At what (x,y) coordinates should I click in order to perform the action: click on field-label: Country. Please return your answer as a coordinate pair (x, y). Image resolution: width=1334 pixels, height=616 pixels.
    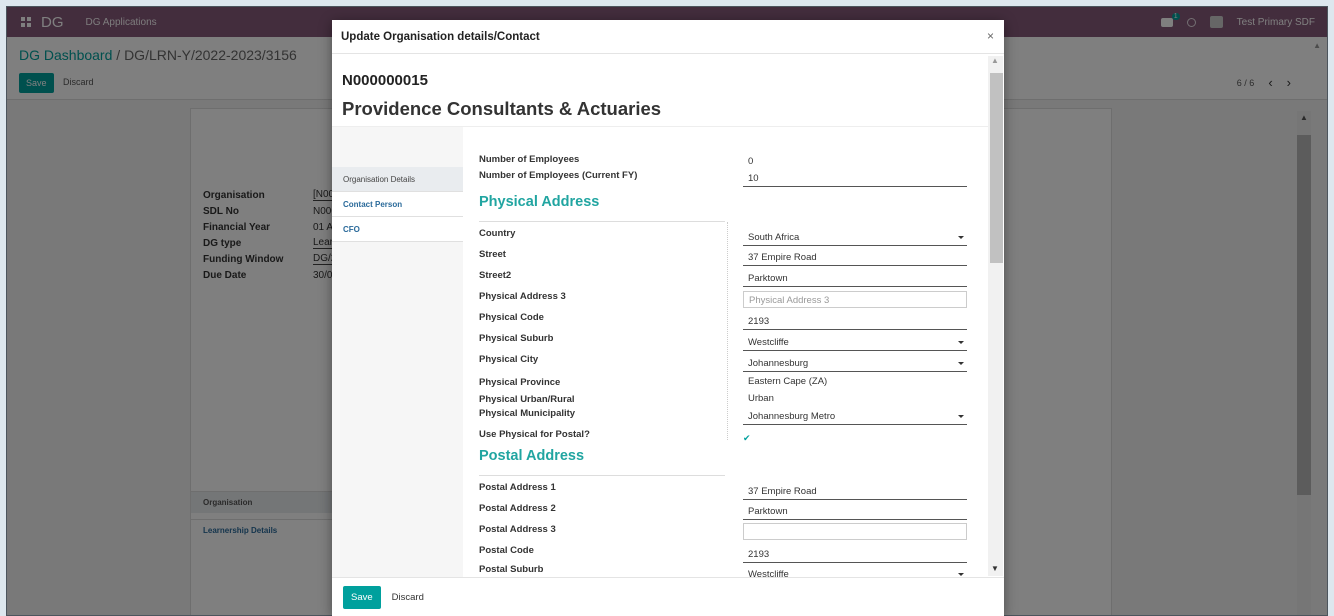
    Looking at the image, I should click on (497, 233).